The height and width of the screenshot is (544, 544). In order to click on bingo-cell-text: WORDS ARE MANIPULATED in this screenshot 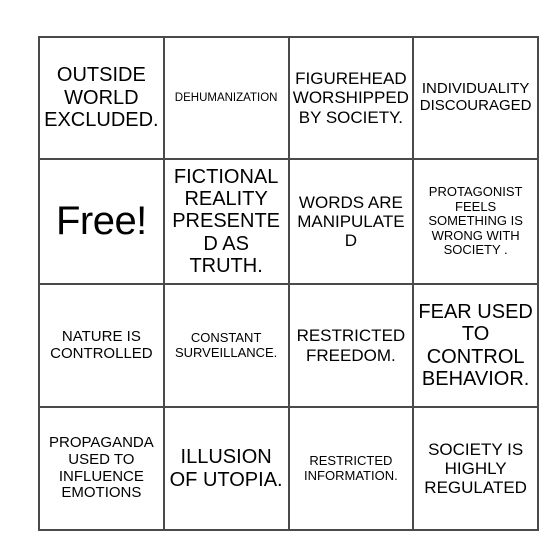, I will do `click(351, 221)`.